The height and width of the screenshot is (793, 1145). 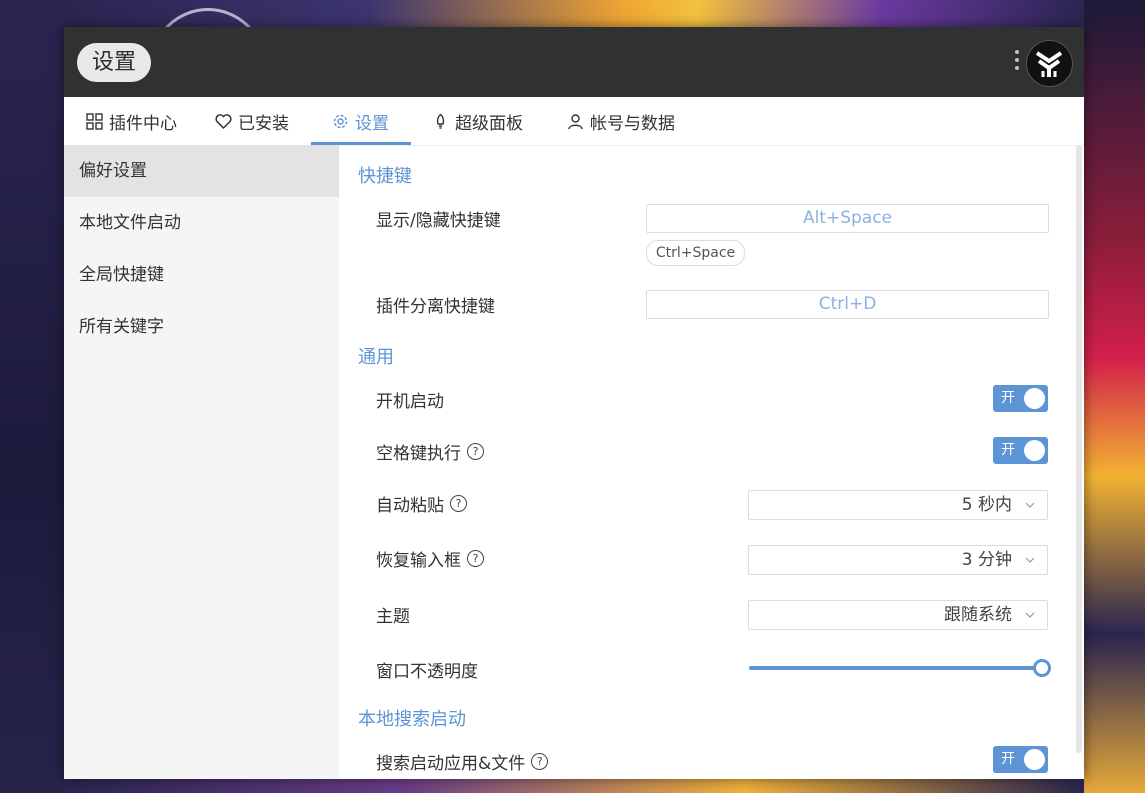 I want to click on show-hide-shortcut-label: 显示/隐藏快捷键, so click(x=438, y=218).